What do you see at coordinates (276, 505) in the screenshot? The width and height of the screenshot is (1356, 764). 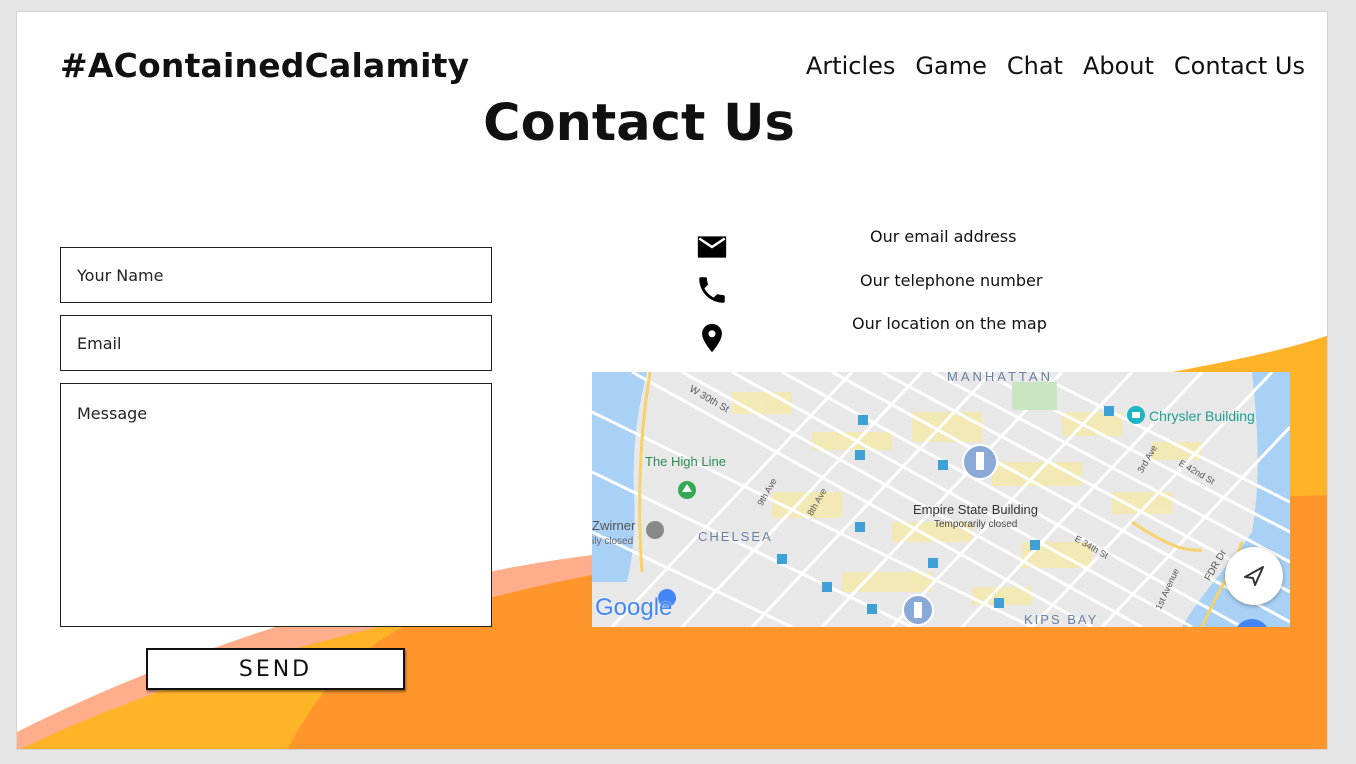 I see `message-field` at bounding box center [276, 505].